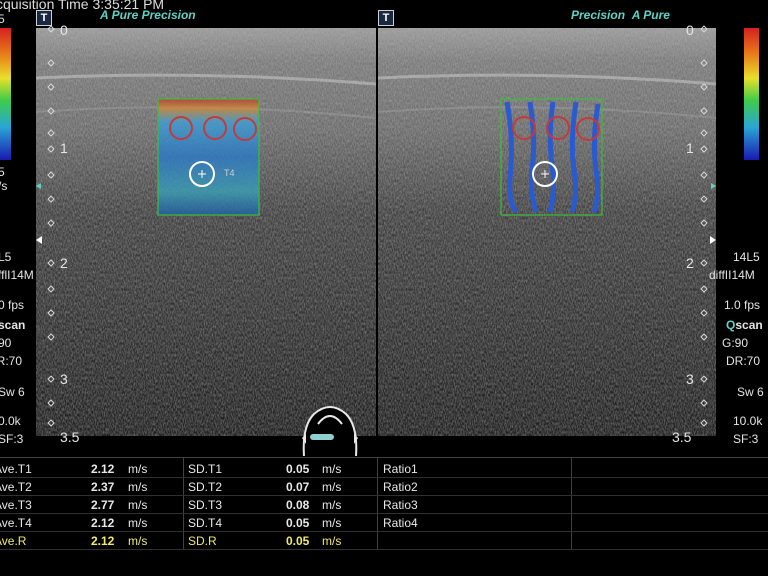 The width and height of the screenshot is (768, 576). I want to click on sd-value: 0.07, so click(298, 487).